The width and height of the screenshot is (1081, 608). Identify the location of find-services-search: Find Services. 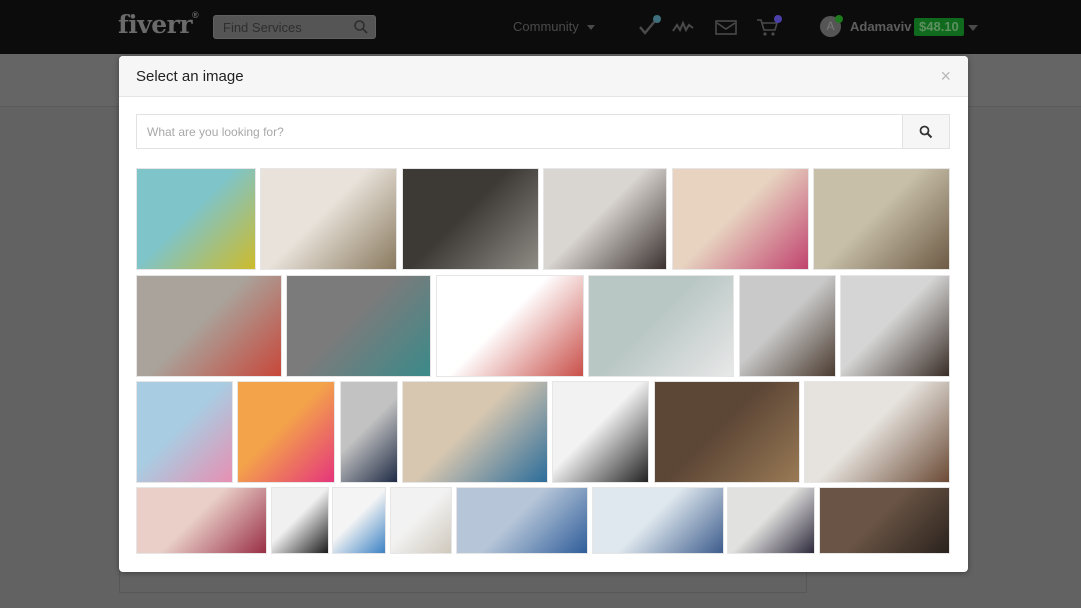
(294, 27).